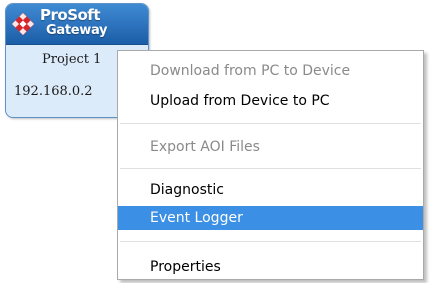 The width and height of the screenshot is (431, 283). Describe the element at coordinates (53, 91) in the screenshot. I see `device-ip-address: 192.168.0.2` at that location.